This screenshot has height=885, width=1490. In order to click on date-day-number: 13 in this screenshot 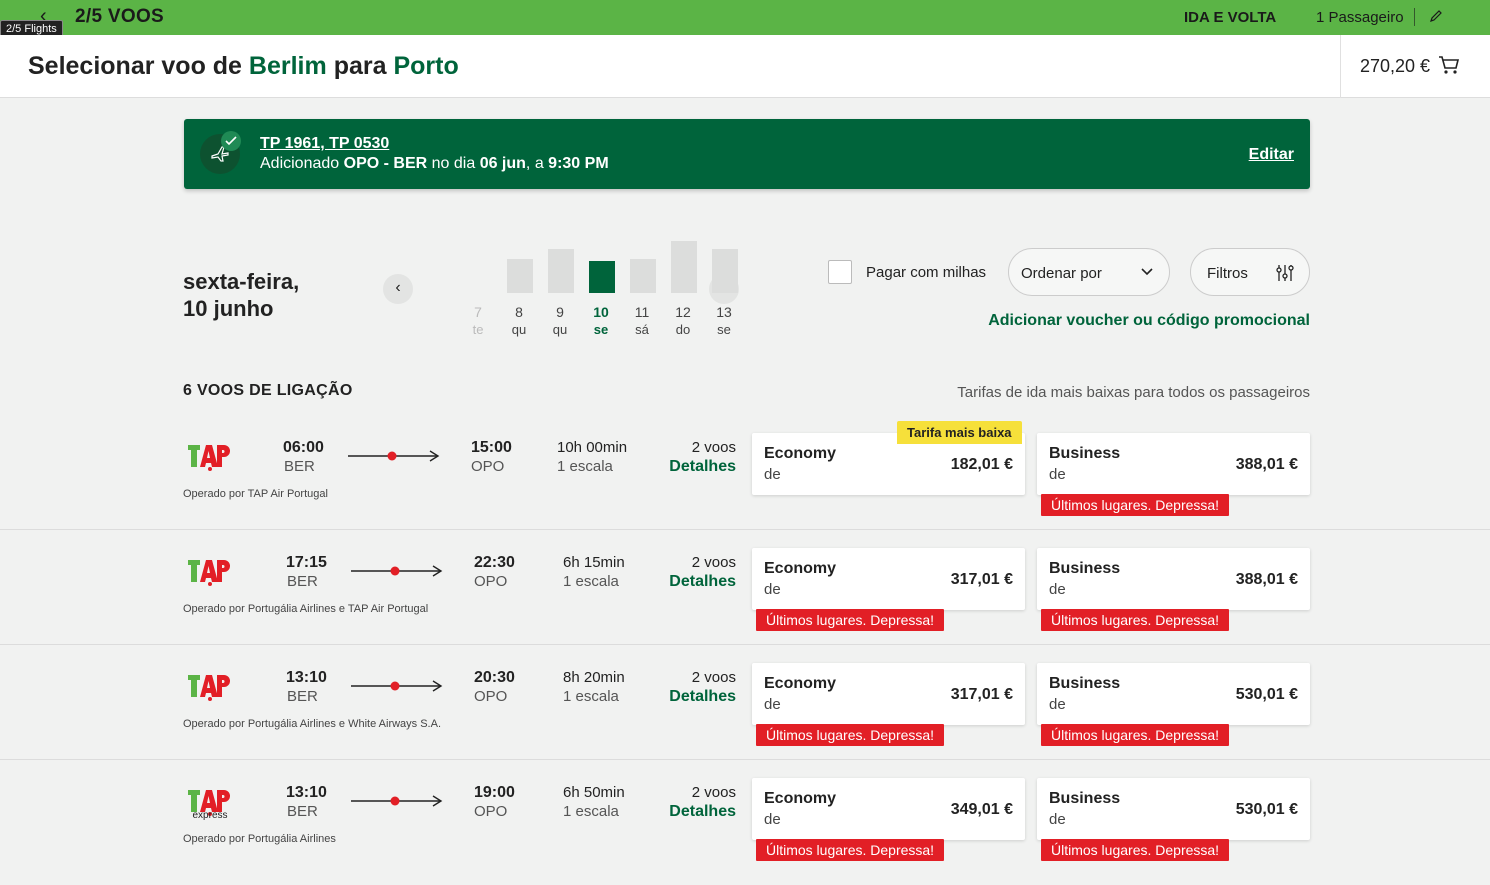, I will do `click(724, 312)`.